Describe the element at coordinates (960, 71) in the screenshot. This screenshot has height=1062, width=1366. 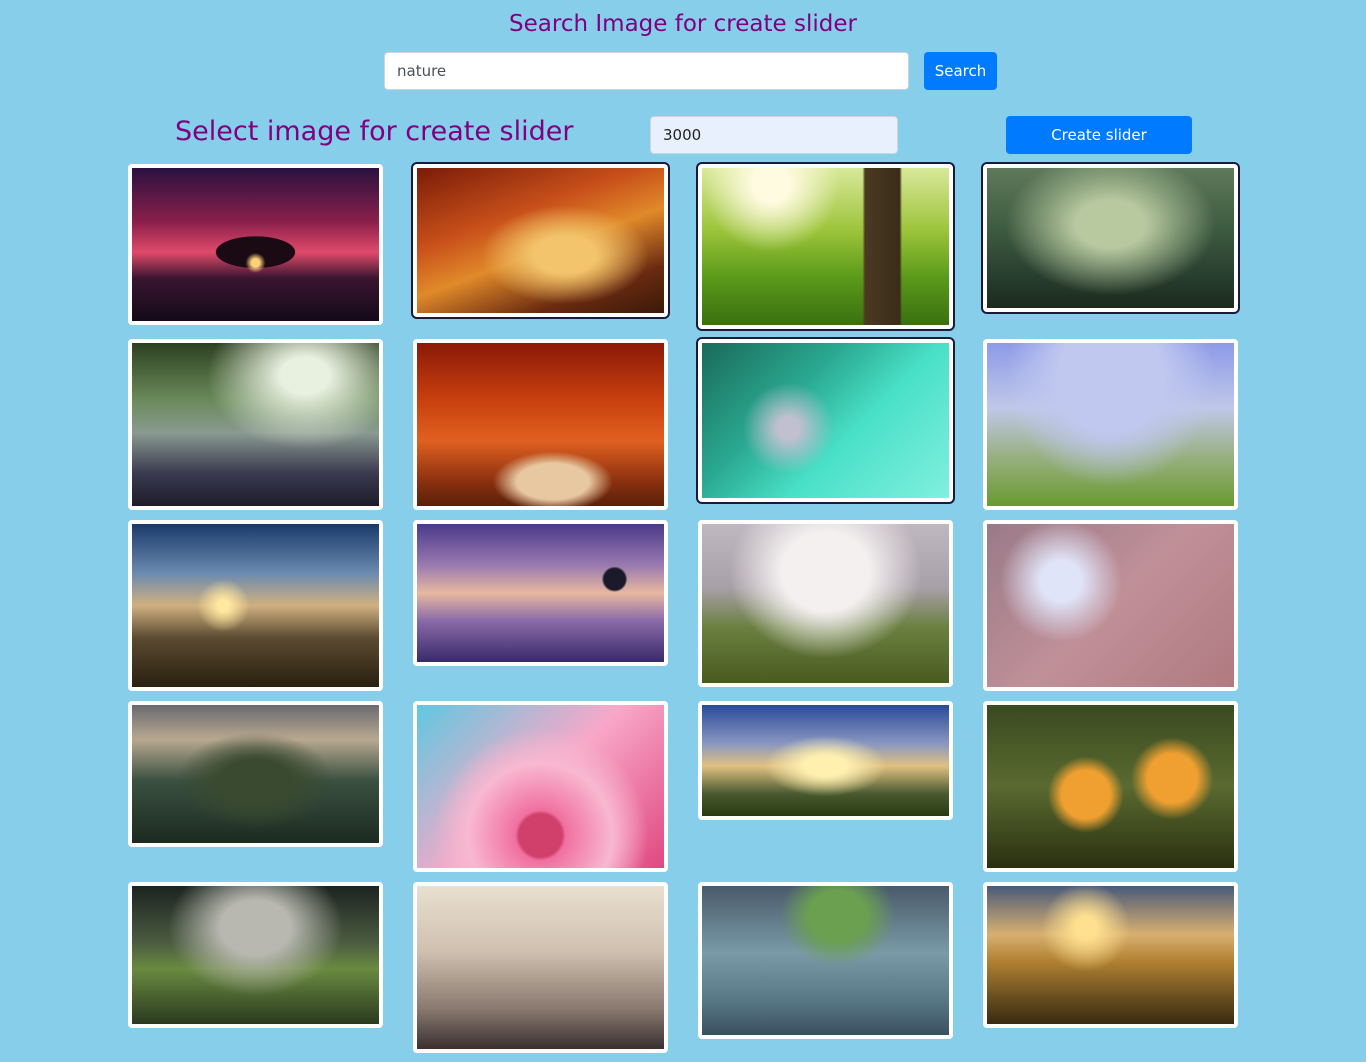
I see `search-button: Search` at that location.